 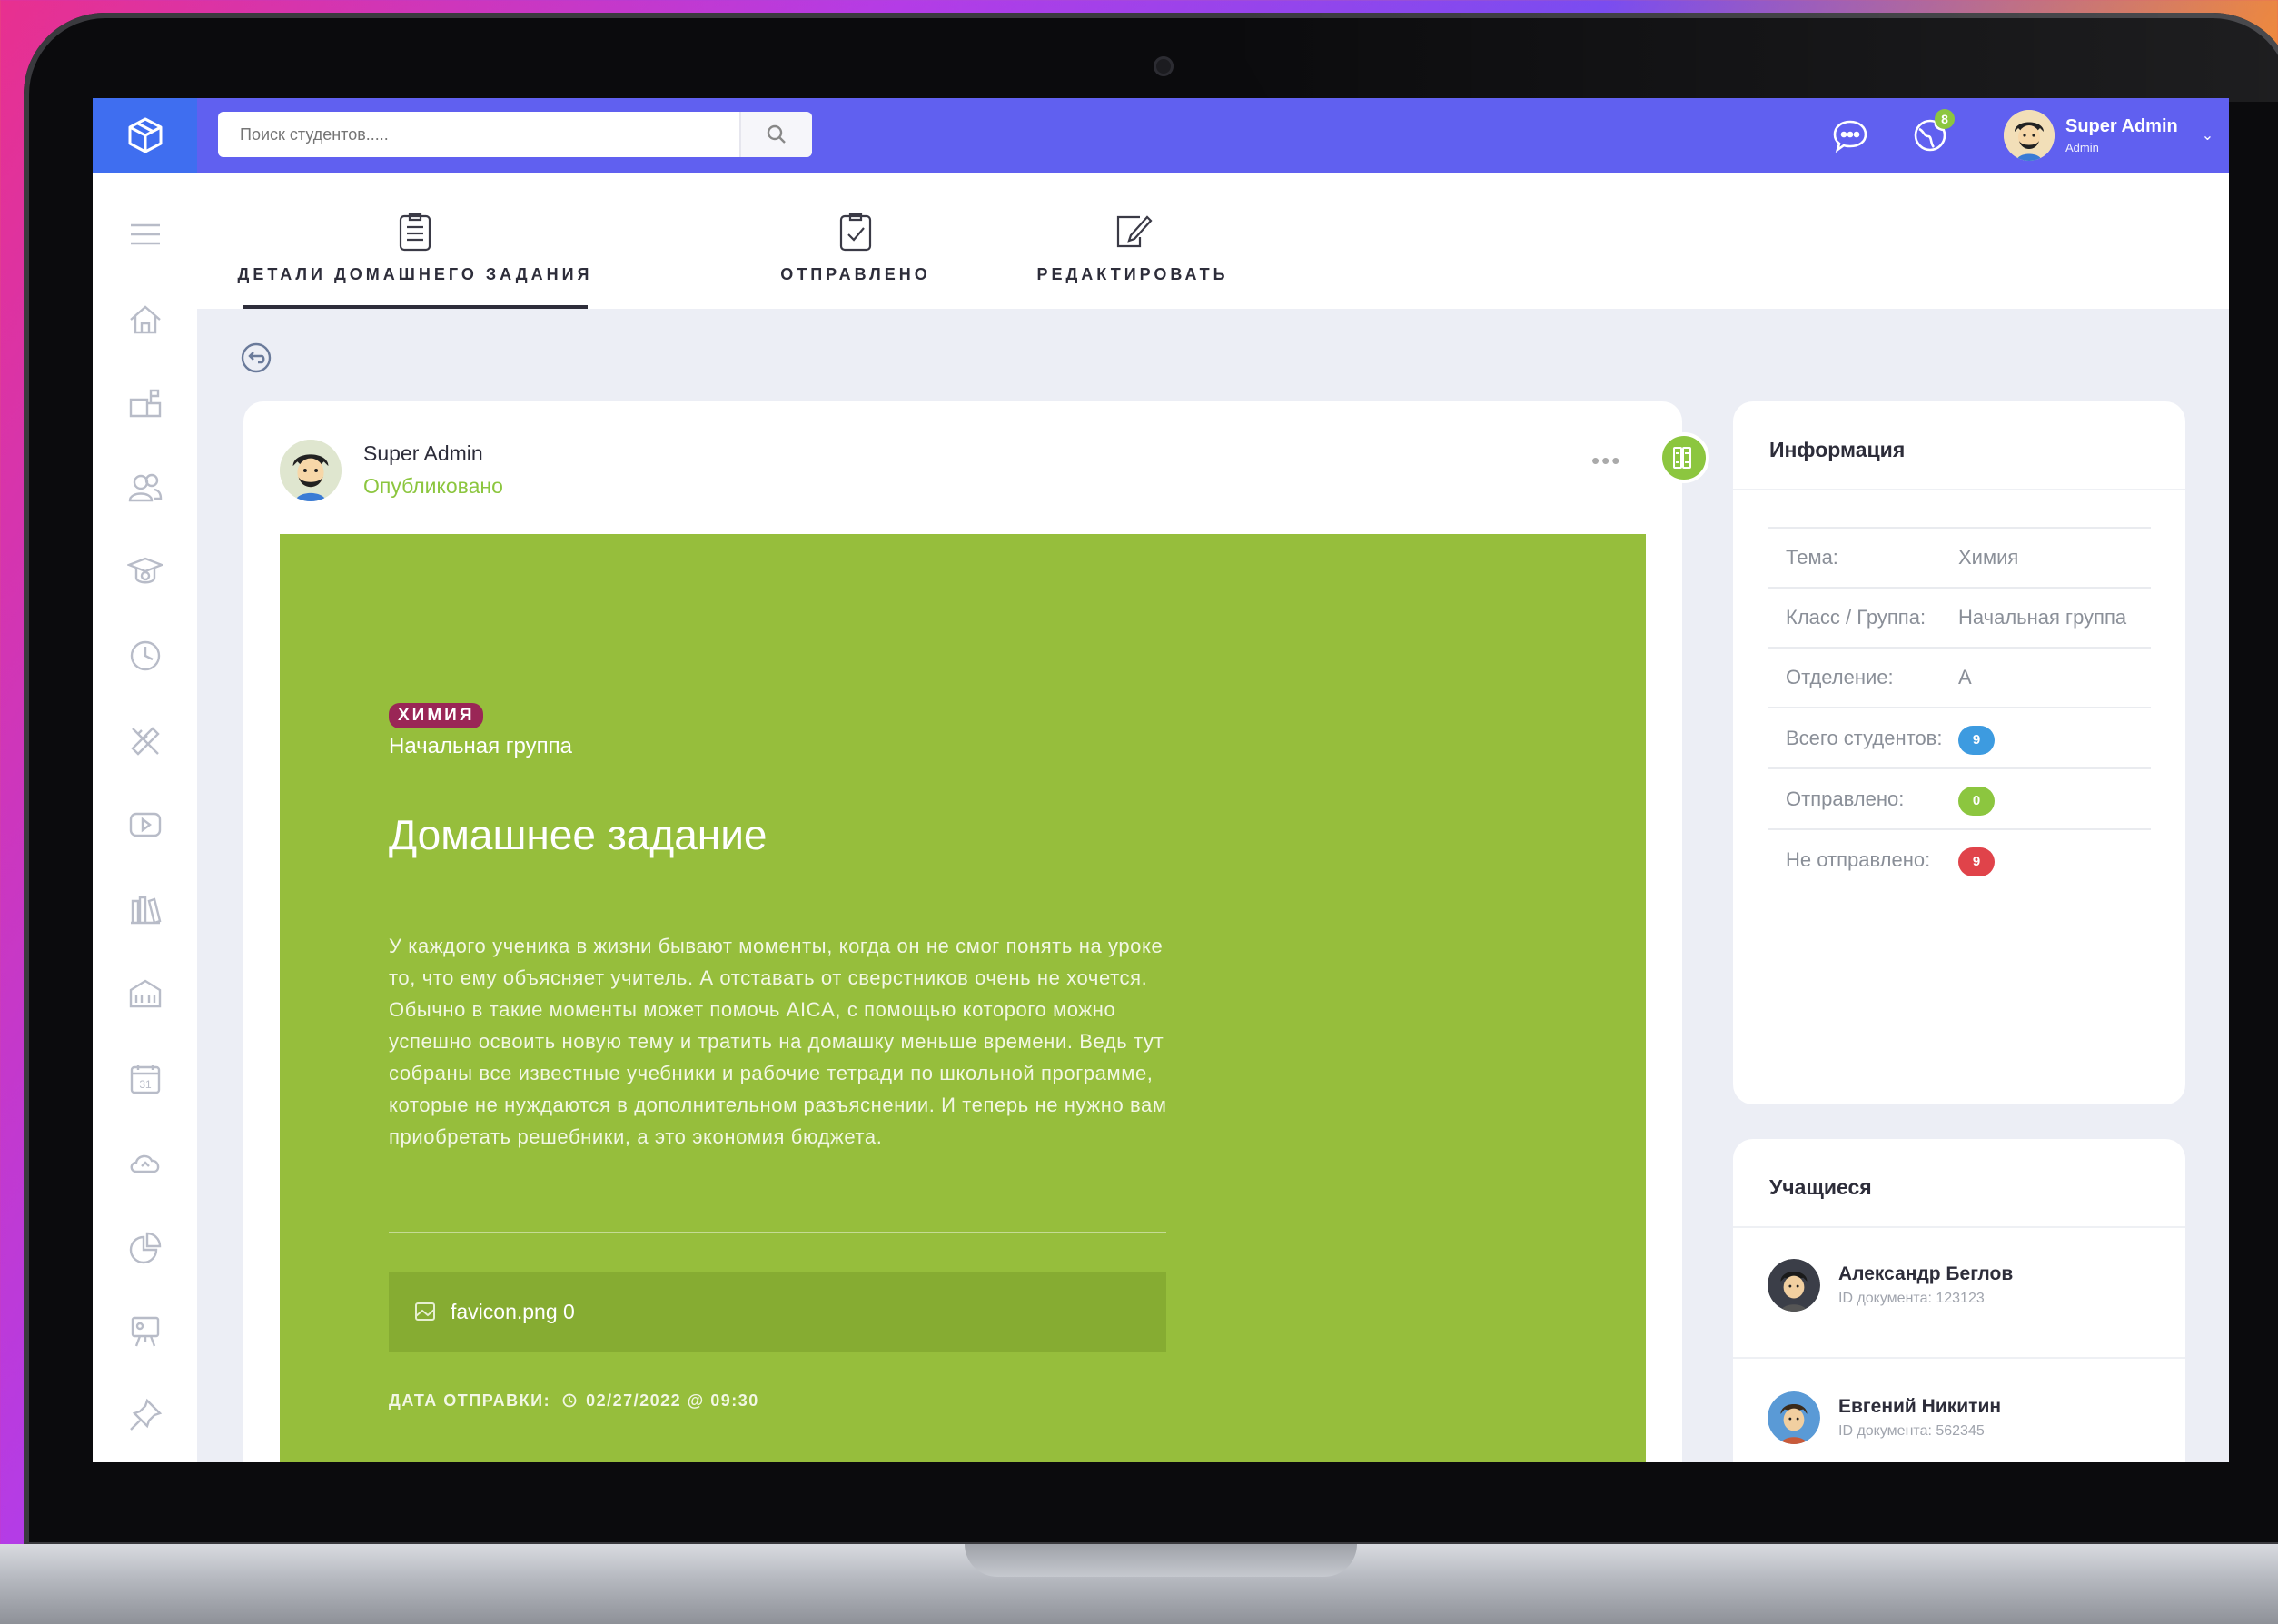 I want to click on laptop-notch, so click(x=1161, y=1560).